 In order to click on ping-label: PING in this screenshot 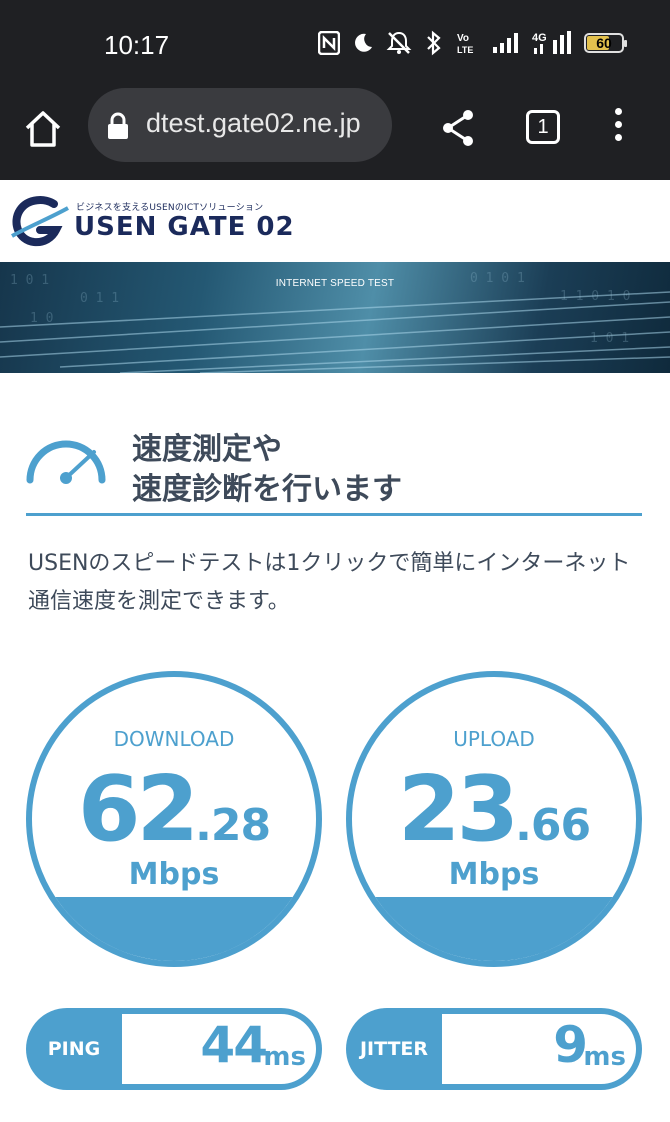, I will do `click(74, 1049)`.